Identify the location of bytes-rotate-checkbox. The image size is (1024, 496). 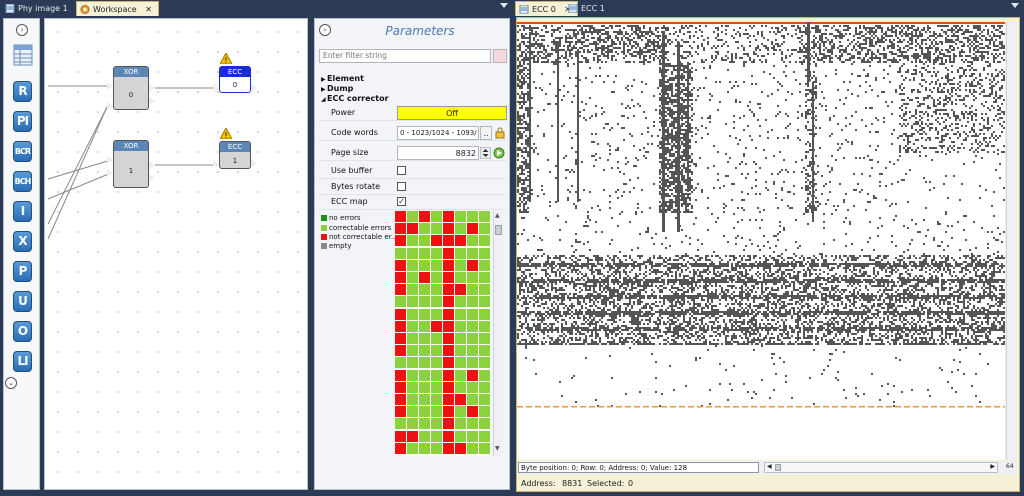
(401, 186).